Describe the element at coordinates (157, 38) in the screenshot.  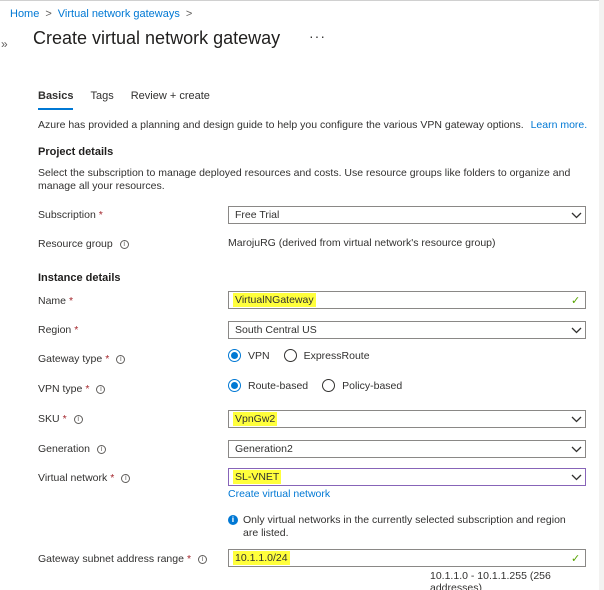
I see `page-title: Create virtual network gateway` at that location.